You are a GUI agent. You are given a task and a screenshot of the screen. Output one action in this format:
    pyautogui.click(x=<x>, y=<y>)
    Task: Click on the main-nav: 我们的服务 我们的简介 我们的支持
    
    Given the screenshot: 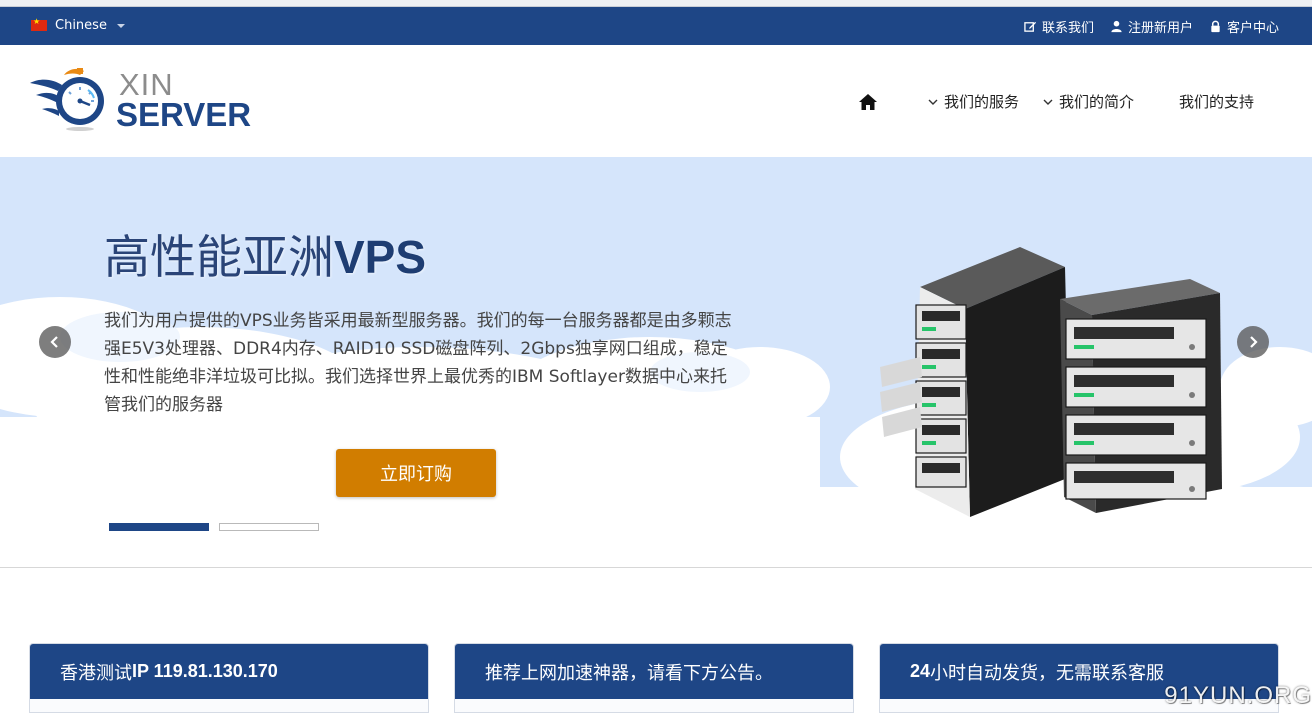 What is the action you would take?
    pyautogui.click(x=1056, y=101)
    